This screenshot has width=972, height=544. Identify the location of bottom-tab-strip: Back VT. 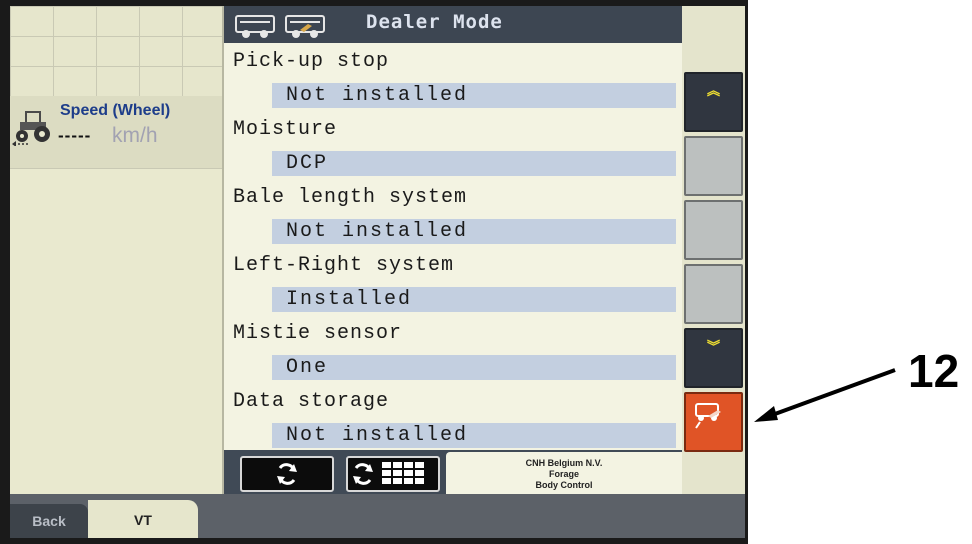
(377, 516).